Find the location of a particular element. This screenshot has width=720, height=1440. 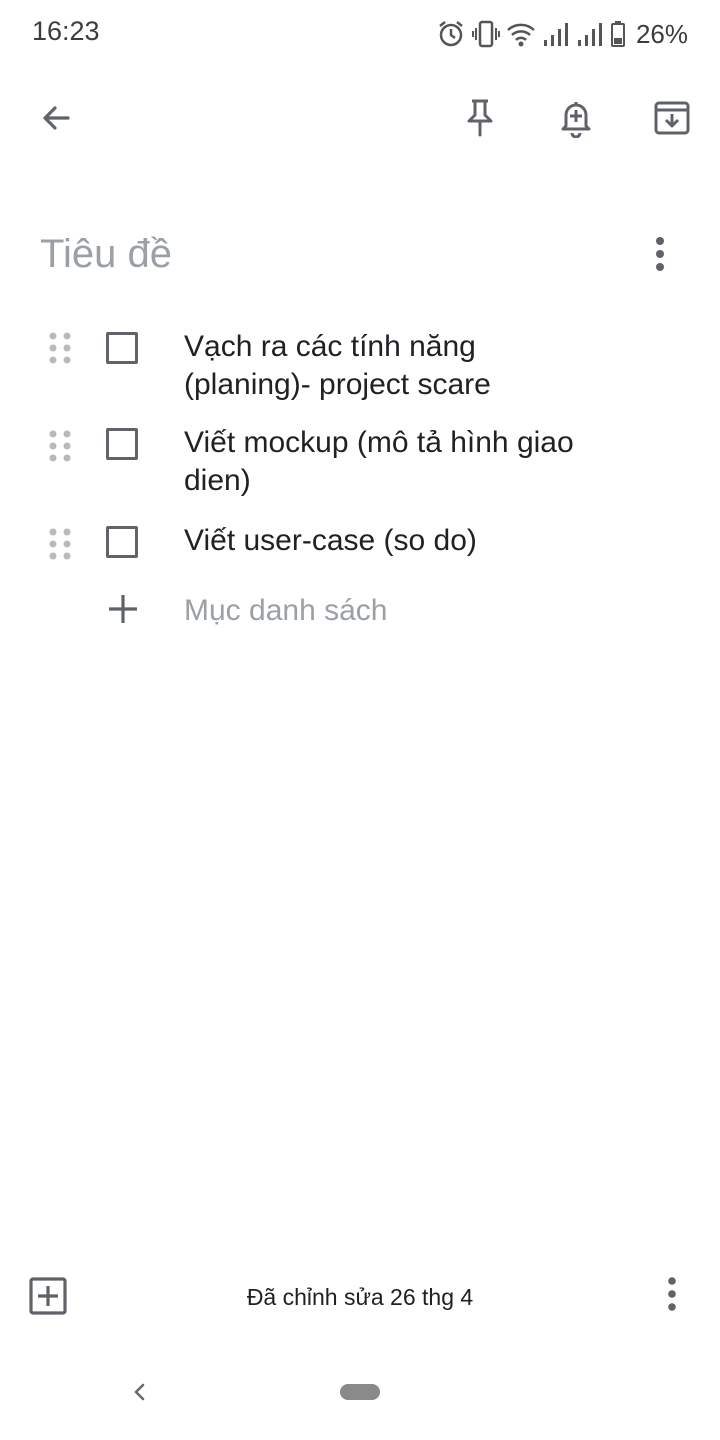

status-time: 16:23 is located at coordinates (66, 31).